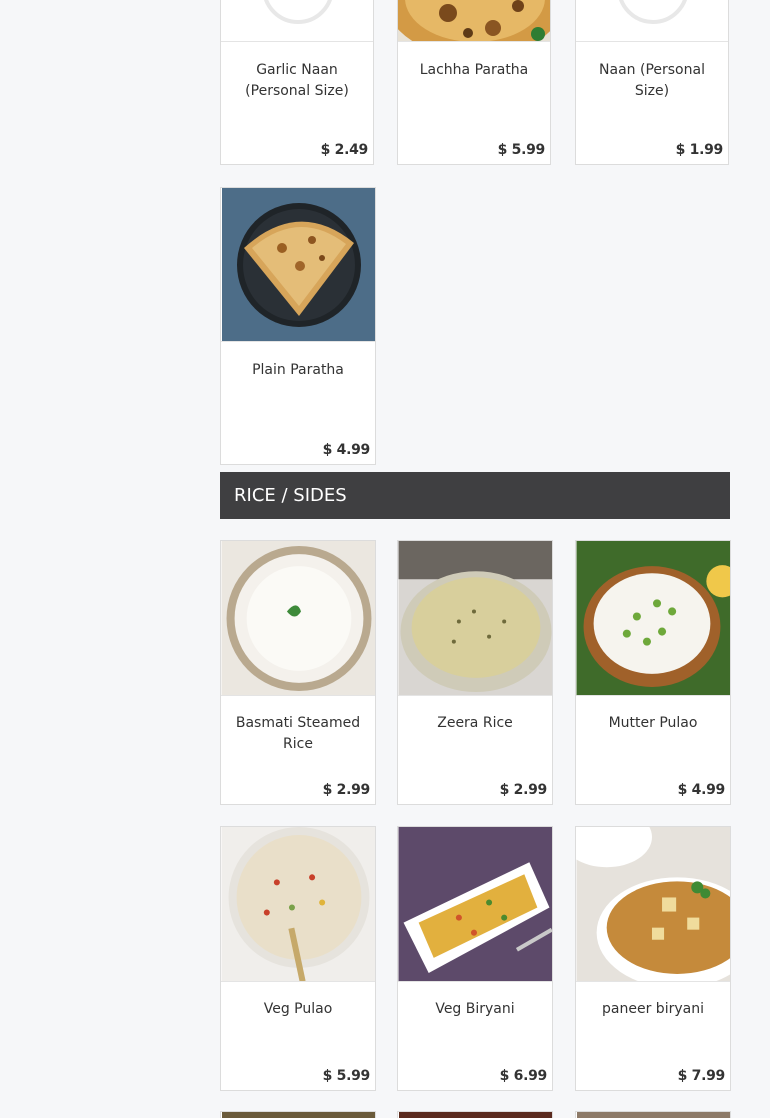 This screenshot has width=770, height=1118. What do you see at coordinates (653, 723) in the screenshot?
I see `item-name: Mutter Pulao` at bounding box center [653, 723].